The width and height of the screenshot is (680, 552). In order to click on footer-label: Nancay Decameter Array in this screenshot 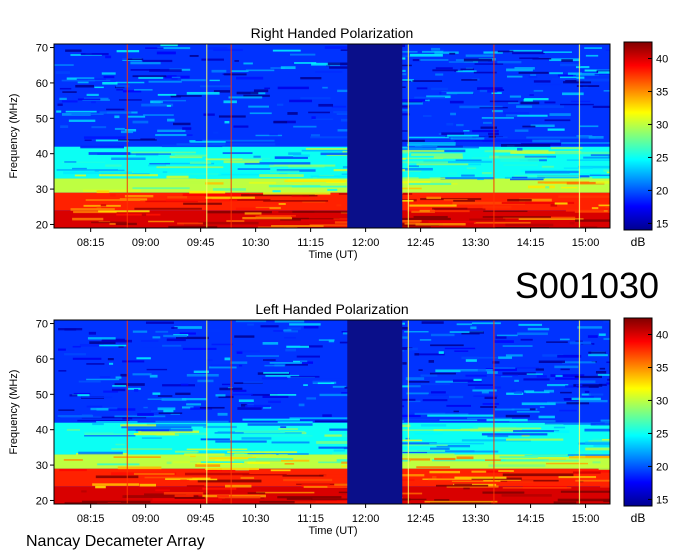, I will do `click(115, 541)`.